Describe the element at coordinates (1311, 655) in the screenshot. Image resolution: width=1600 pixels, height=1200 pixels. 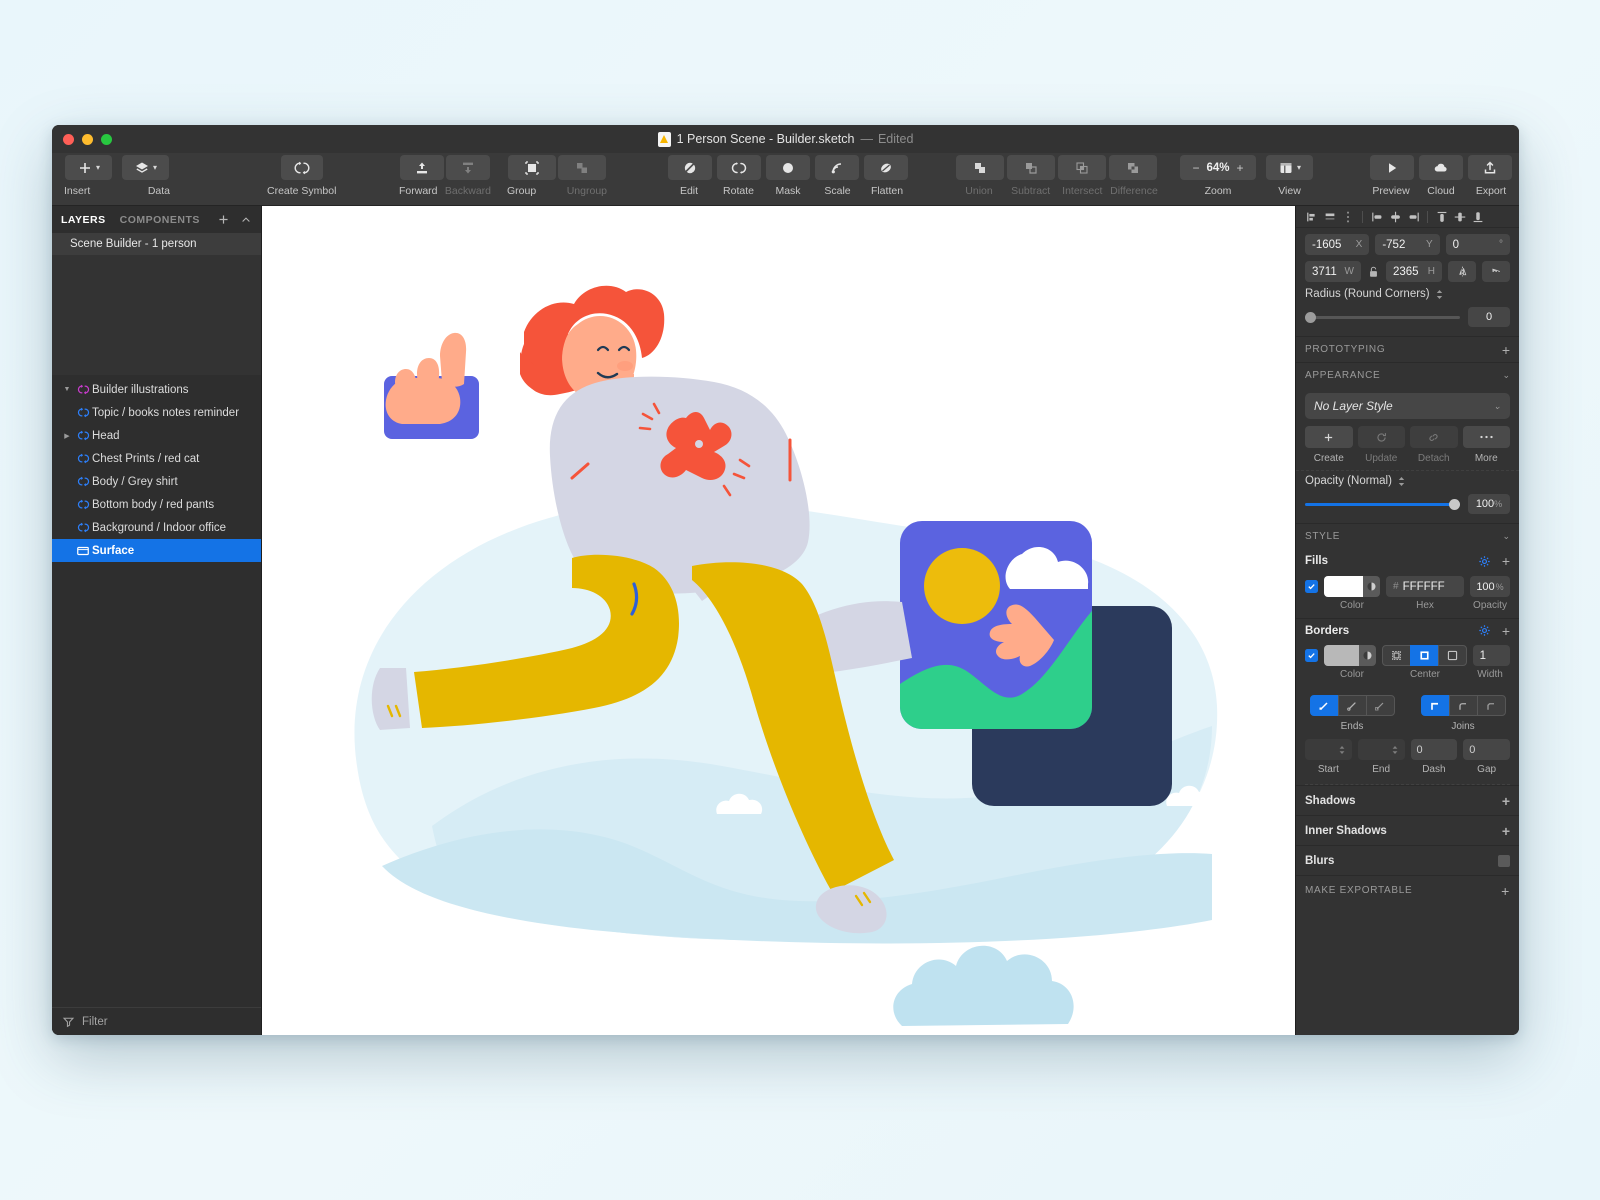
I see `border-enabled-checkbox` at that location.